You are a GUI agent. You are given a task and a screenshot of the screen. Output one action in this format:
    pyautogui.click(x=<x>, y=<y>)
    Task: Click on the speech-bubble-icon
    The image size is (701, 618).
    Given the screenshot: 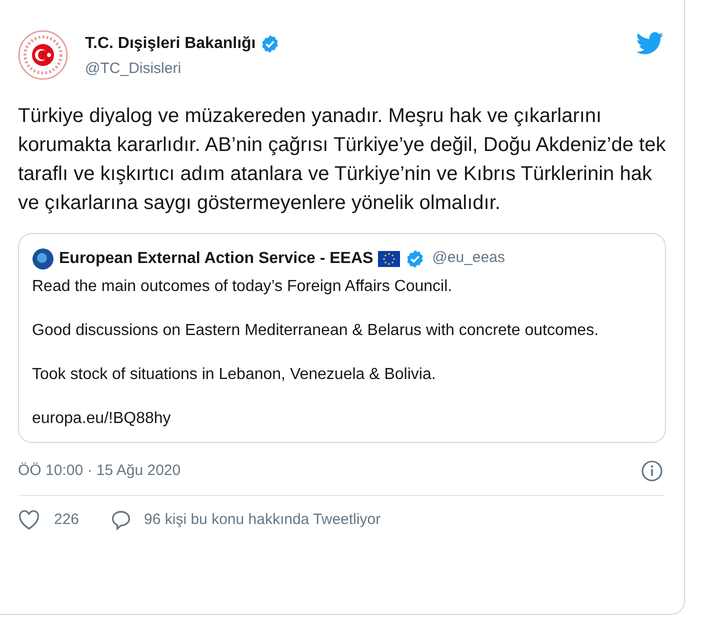 What is the action you would take?
    pyautogui.click(x=121, y=520)
    